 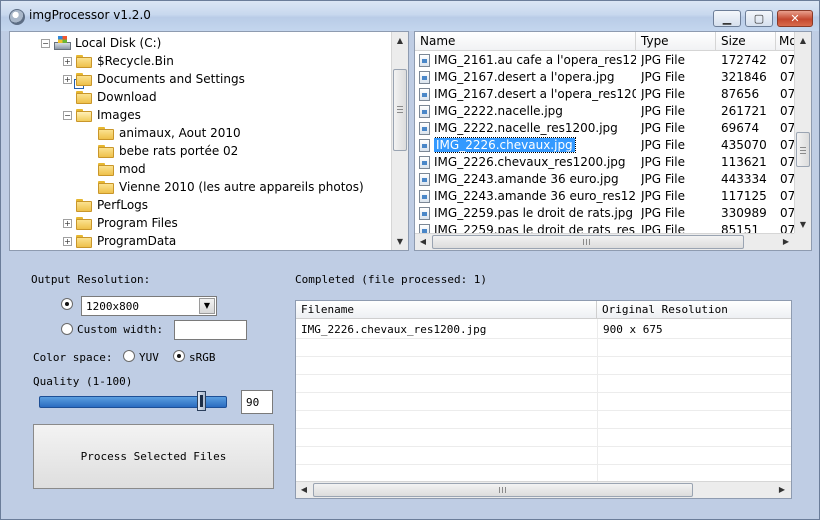 I want to click on quality-label: Quality (1-100), so click(x=83, y=381).